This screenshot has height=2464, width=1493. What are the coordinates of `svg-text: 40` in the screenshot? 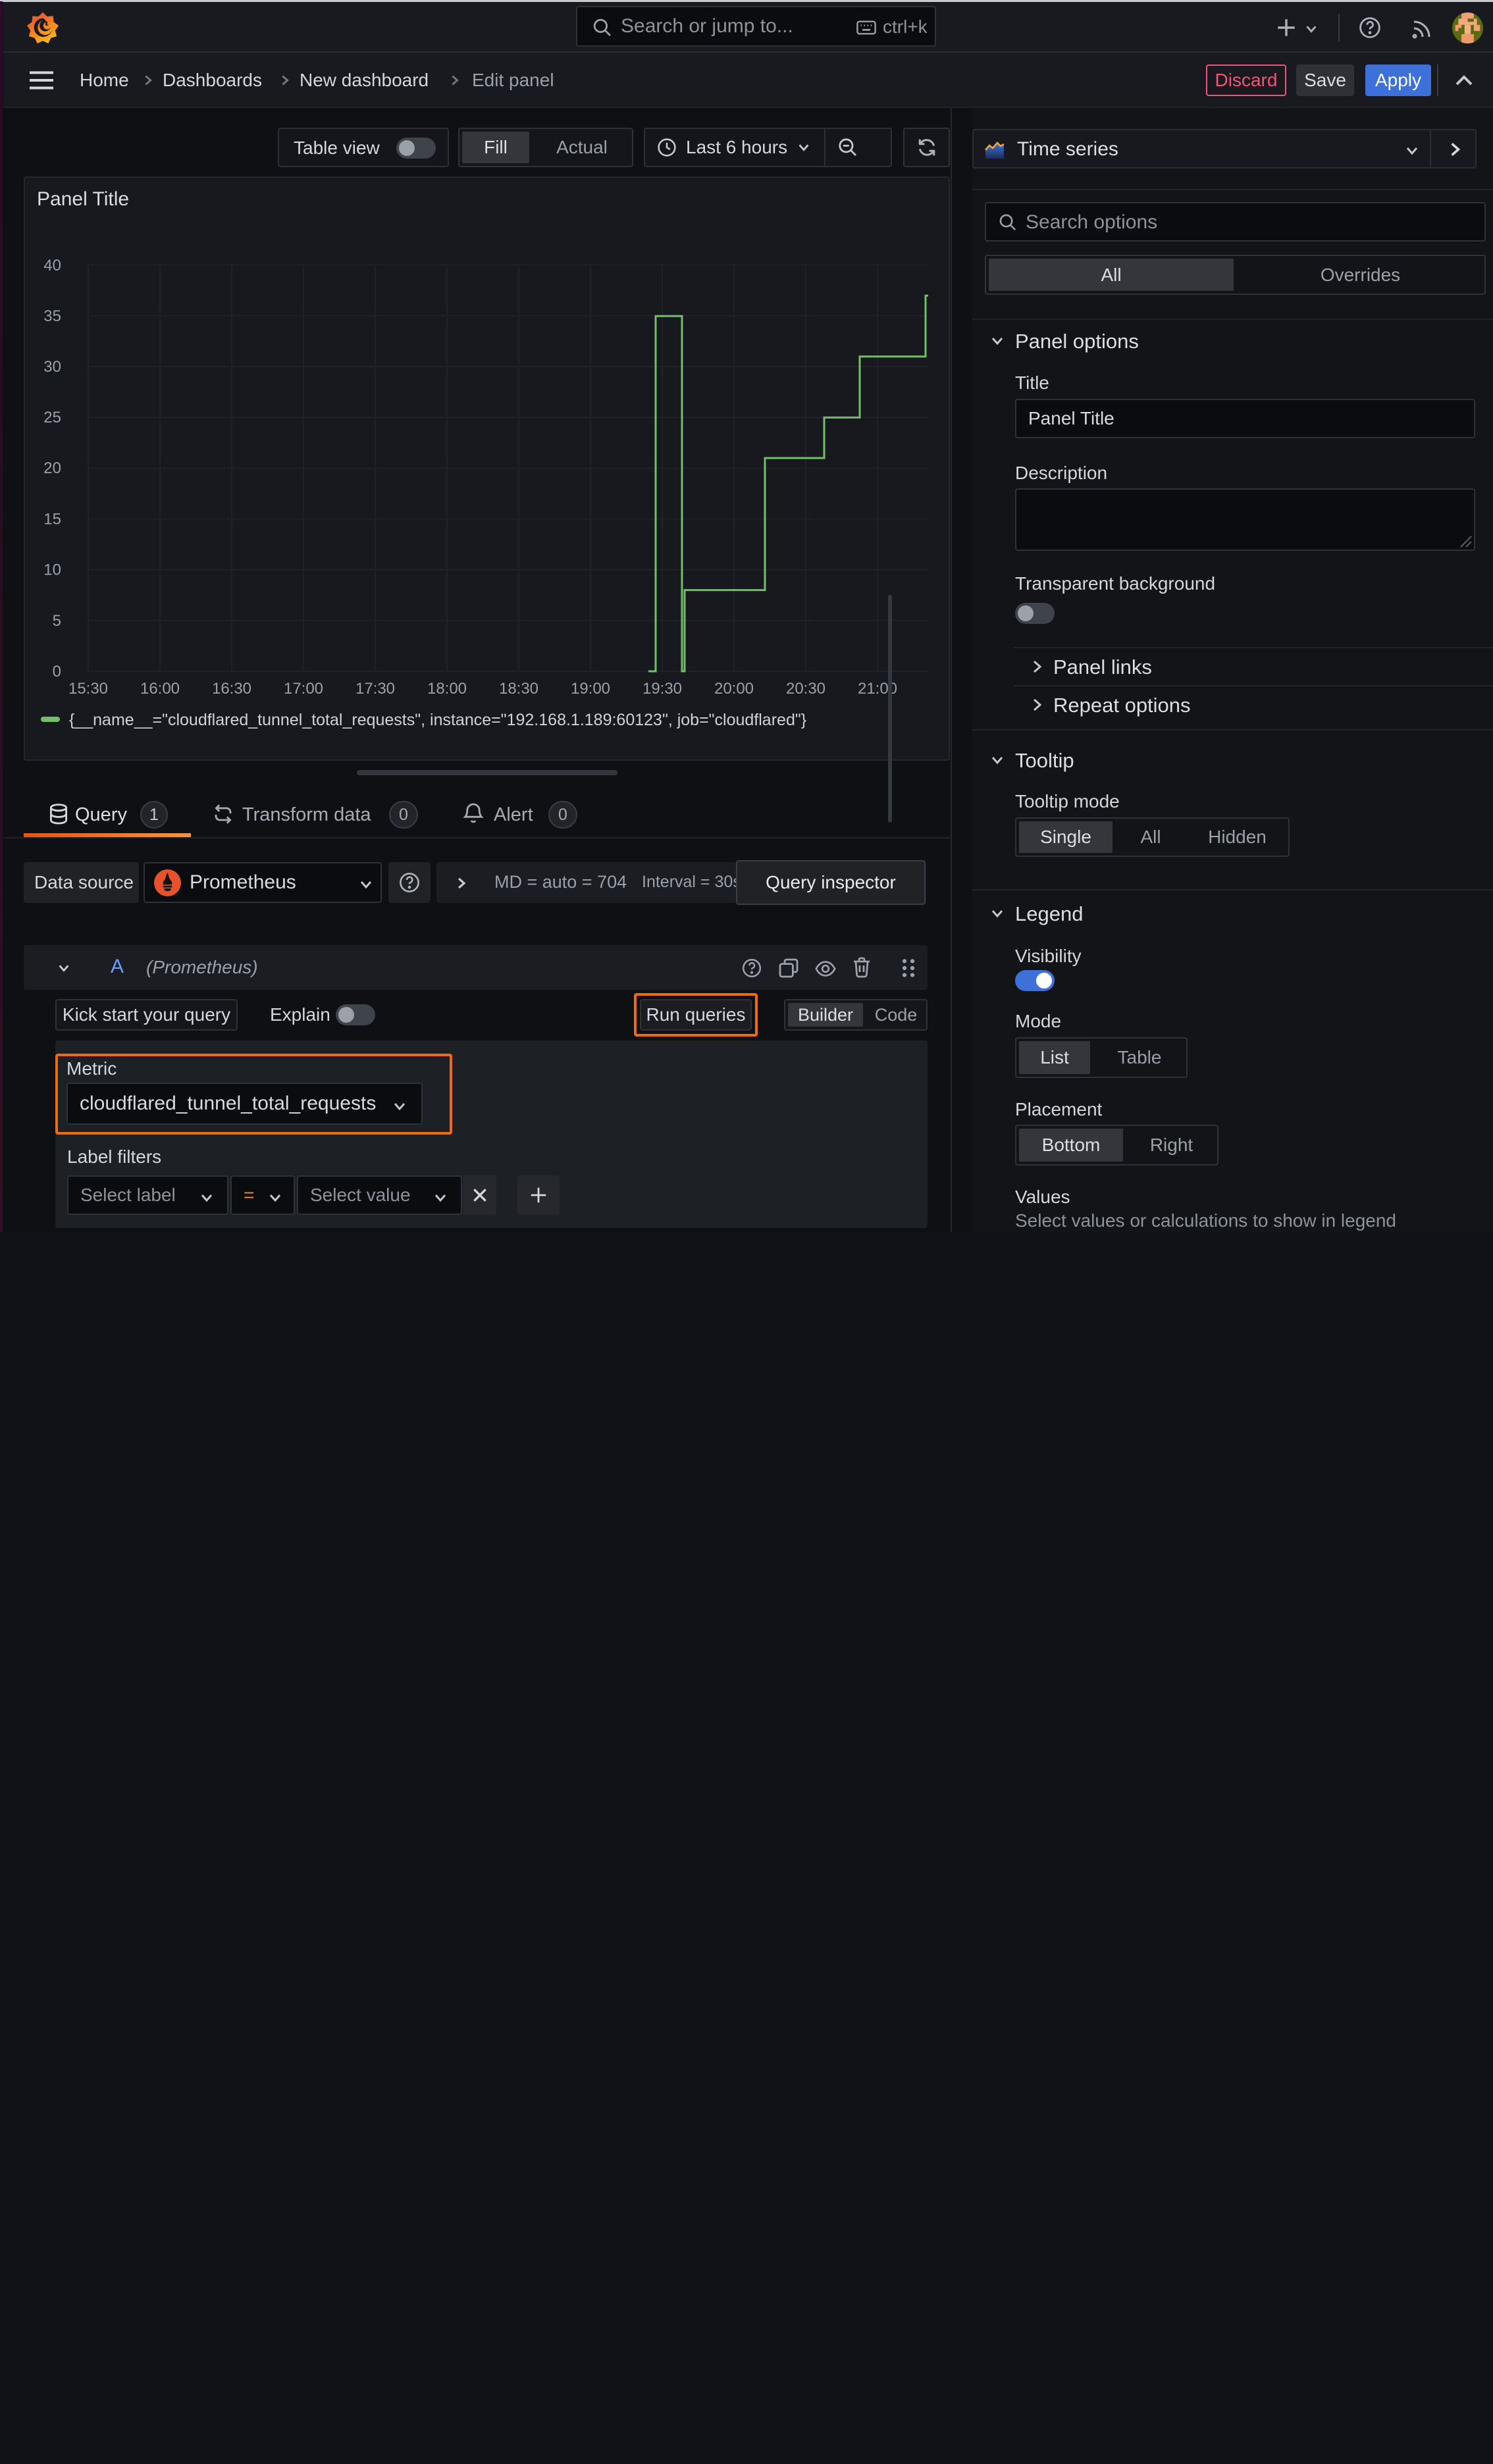 It's located at (52, 265).